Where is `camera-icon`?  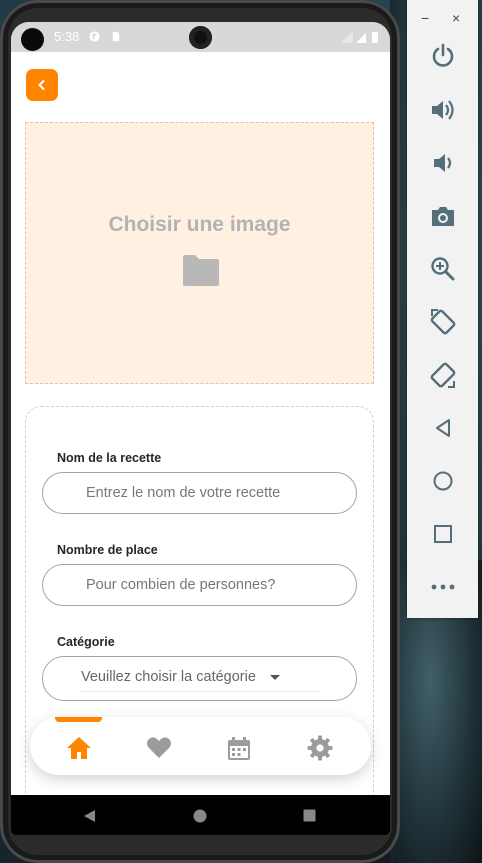 camera-icon is located at coordinates (443, 216).